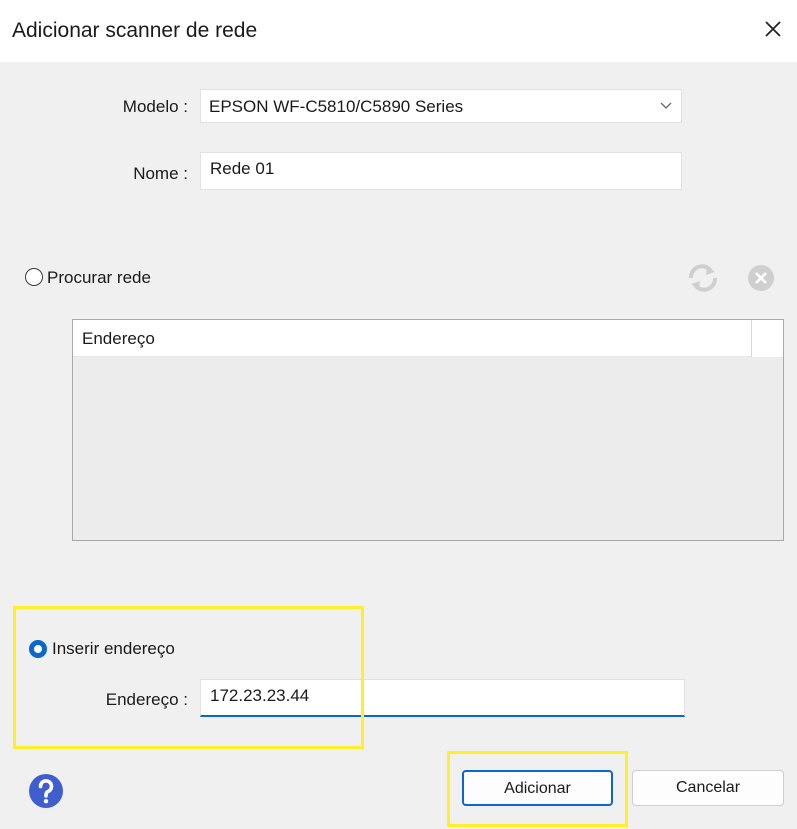 This screenshot has width=797, height=829. I want to click on name-value: Rede 01, so click(242, 168).